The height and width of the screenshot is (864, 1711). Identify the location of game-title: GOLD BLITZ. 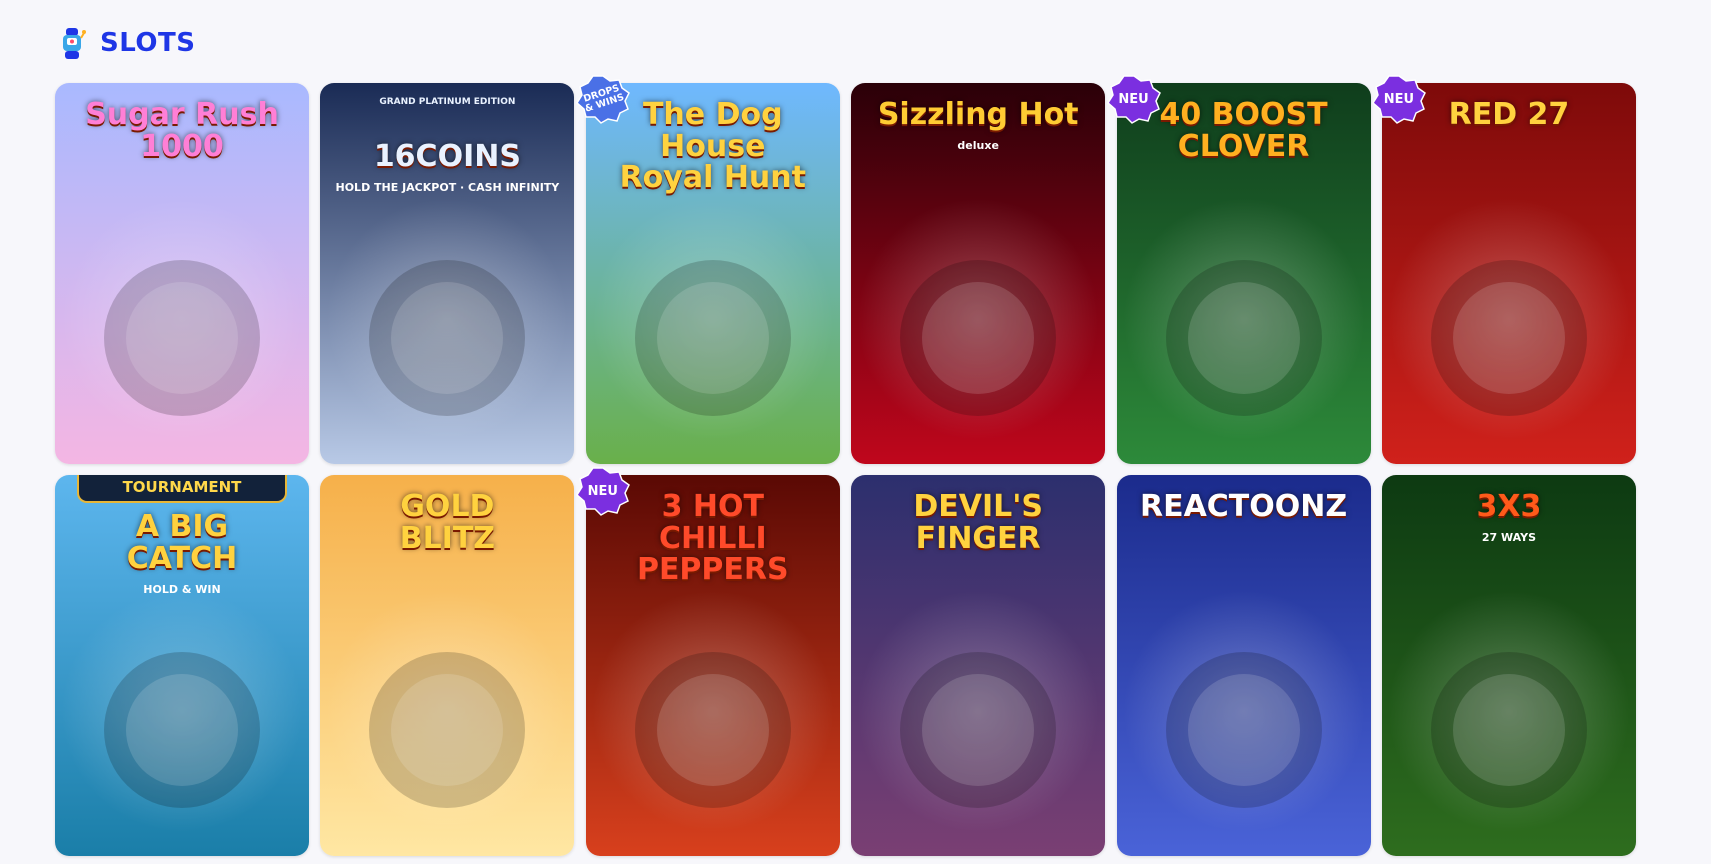
(447, 522).